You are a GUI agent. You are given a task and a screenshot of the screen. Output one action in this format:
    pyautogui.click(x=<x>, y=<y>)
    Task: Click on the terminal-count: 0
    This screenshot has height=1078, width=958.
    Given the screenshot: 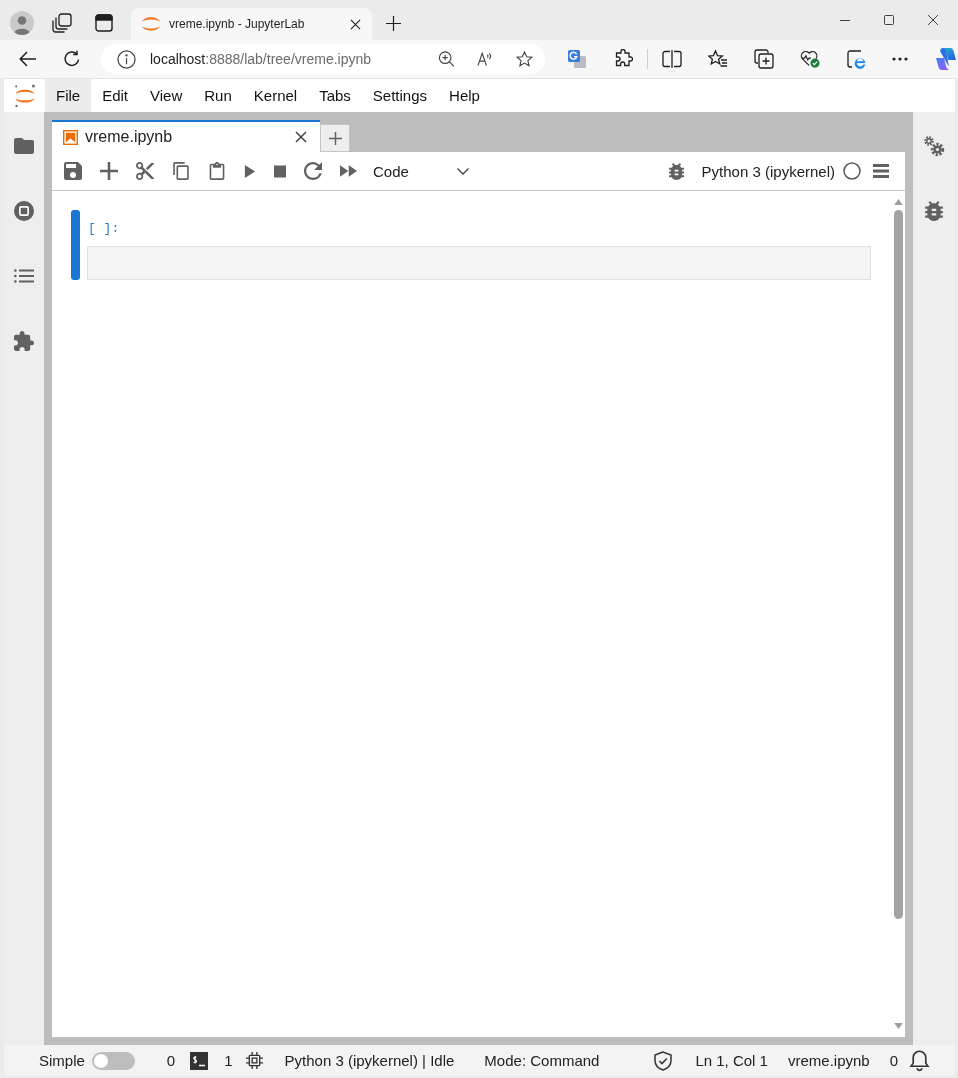 What is the action you would take?
    pyautogui.click(x=171, y=1060)
    